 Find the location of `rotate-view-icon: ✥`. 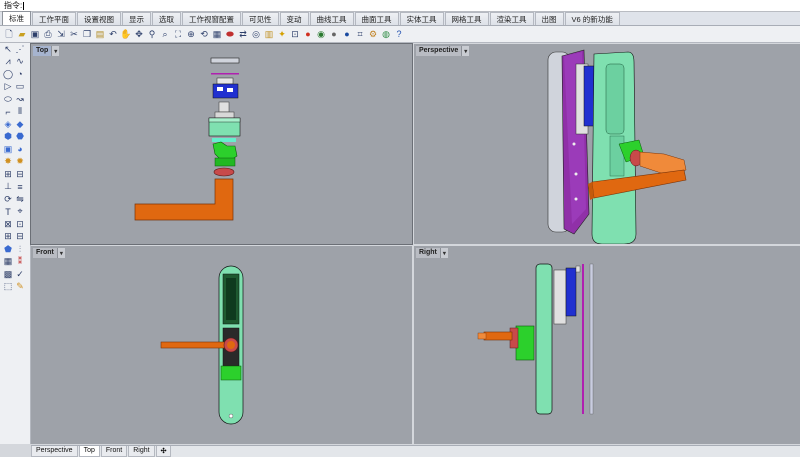

rotate-view-icon: ✥ is located at coordinates (139, 34).